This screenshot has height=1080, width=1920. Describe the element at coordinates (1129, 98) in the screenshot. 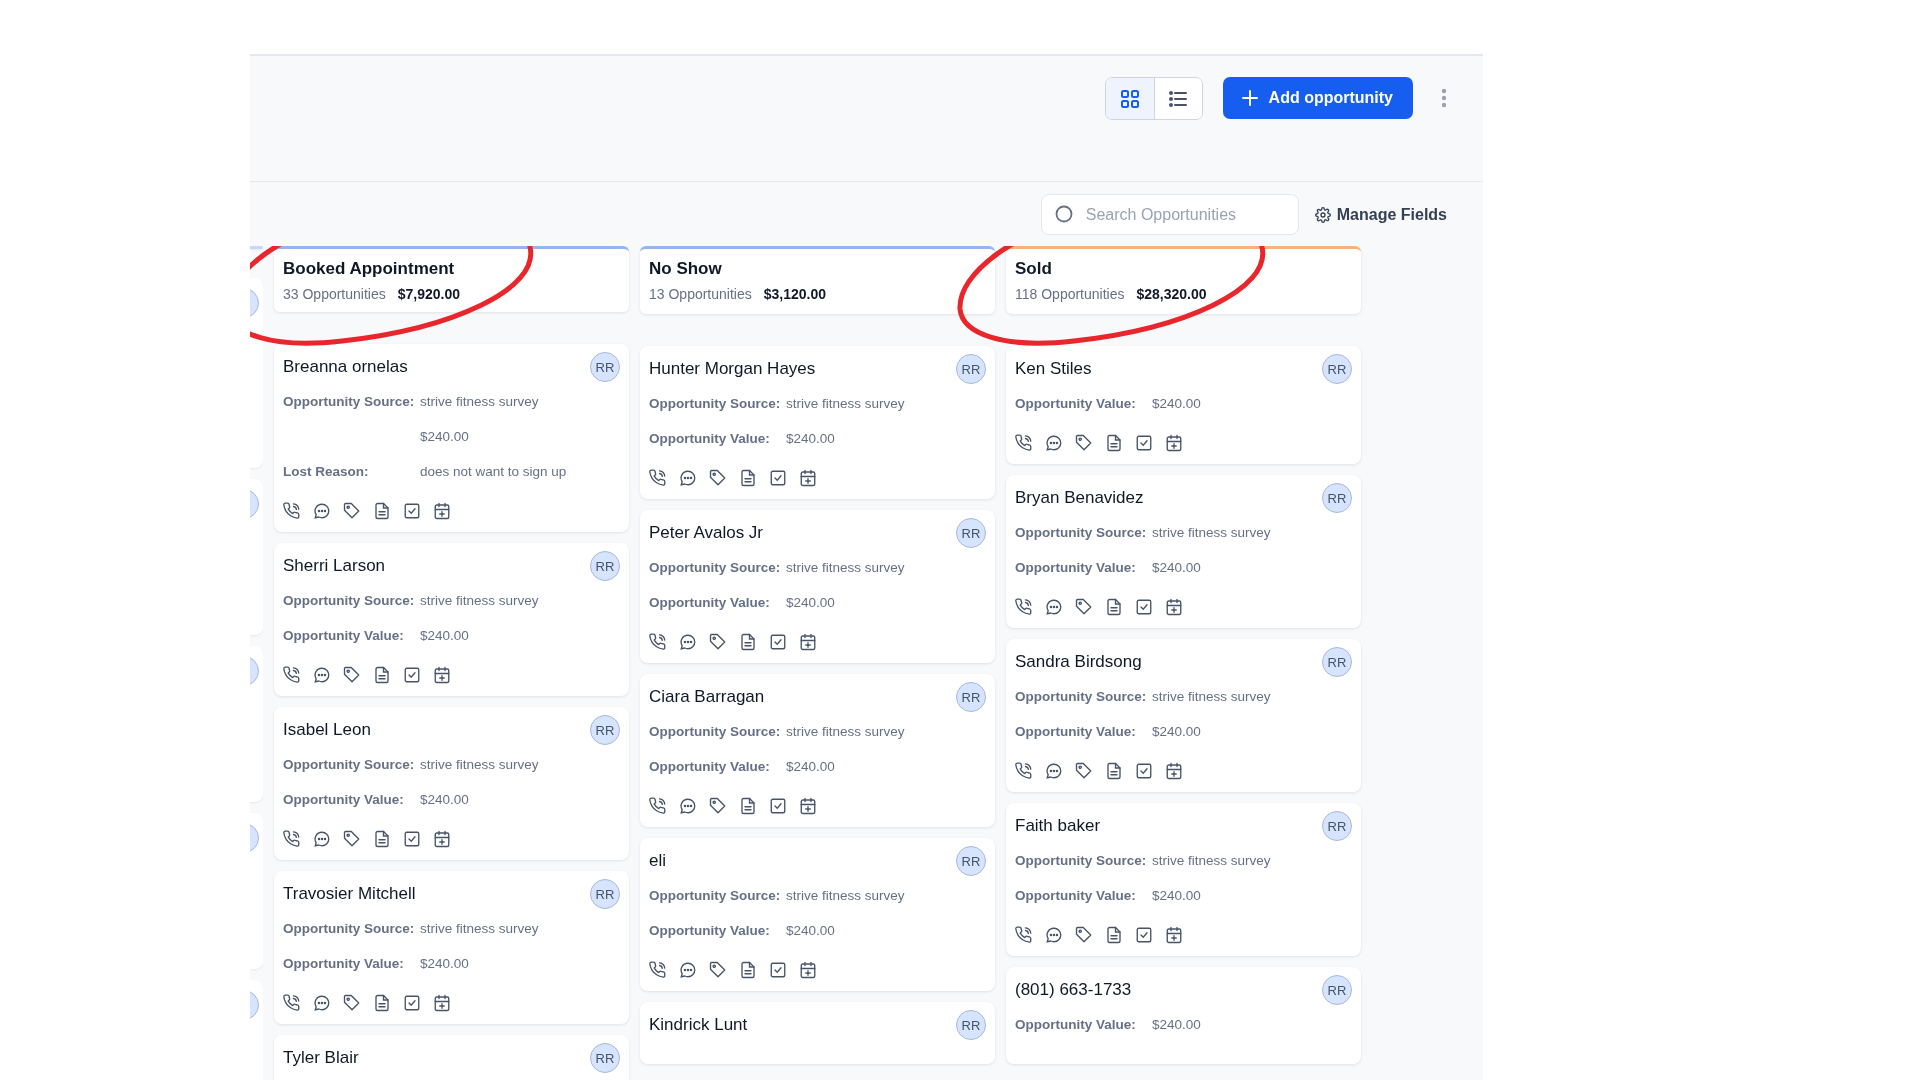

I see `grid-view-button` at that location.